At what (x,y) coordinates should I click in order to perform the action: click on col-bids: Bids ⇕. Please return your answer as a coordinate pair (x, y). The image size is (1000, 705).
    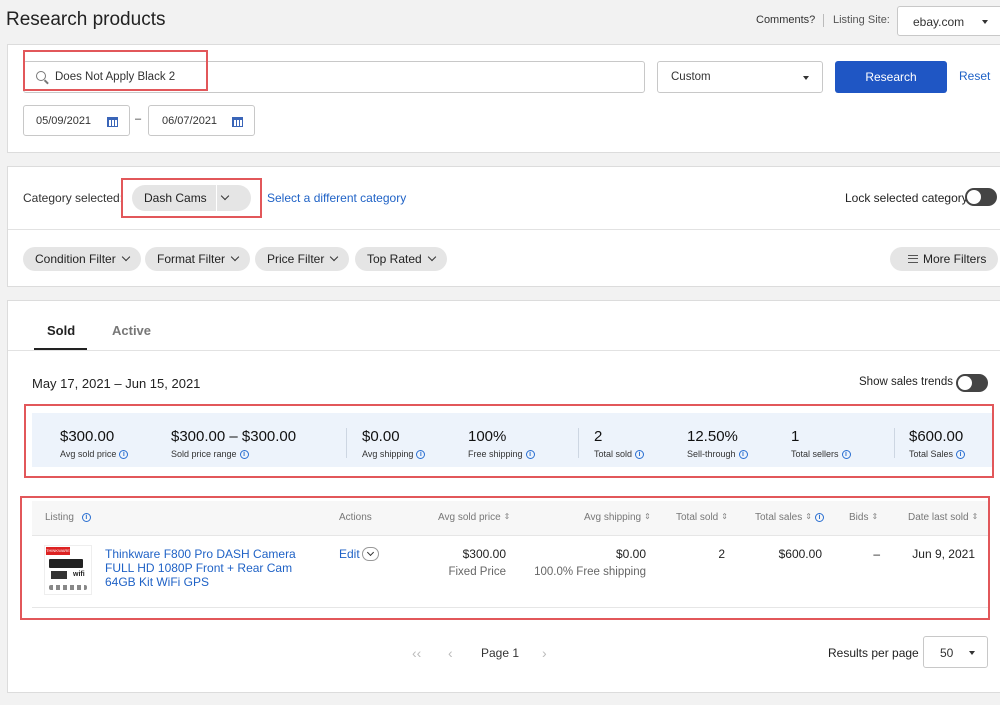
    Looking at the image, I should click on (863, 517).